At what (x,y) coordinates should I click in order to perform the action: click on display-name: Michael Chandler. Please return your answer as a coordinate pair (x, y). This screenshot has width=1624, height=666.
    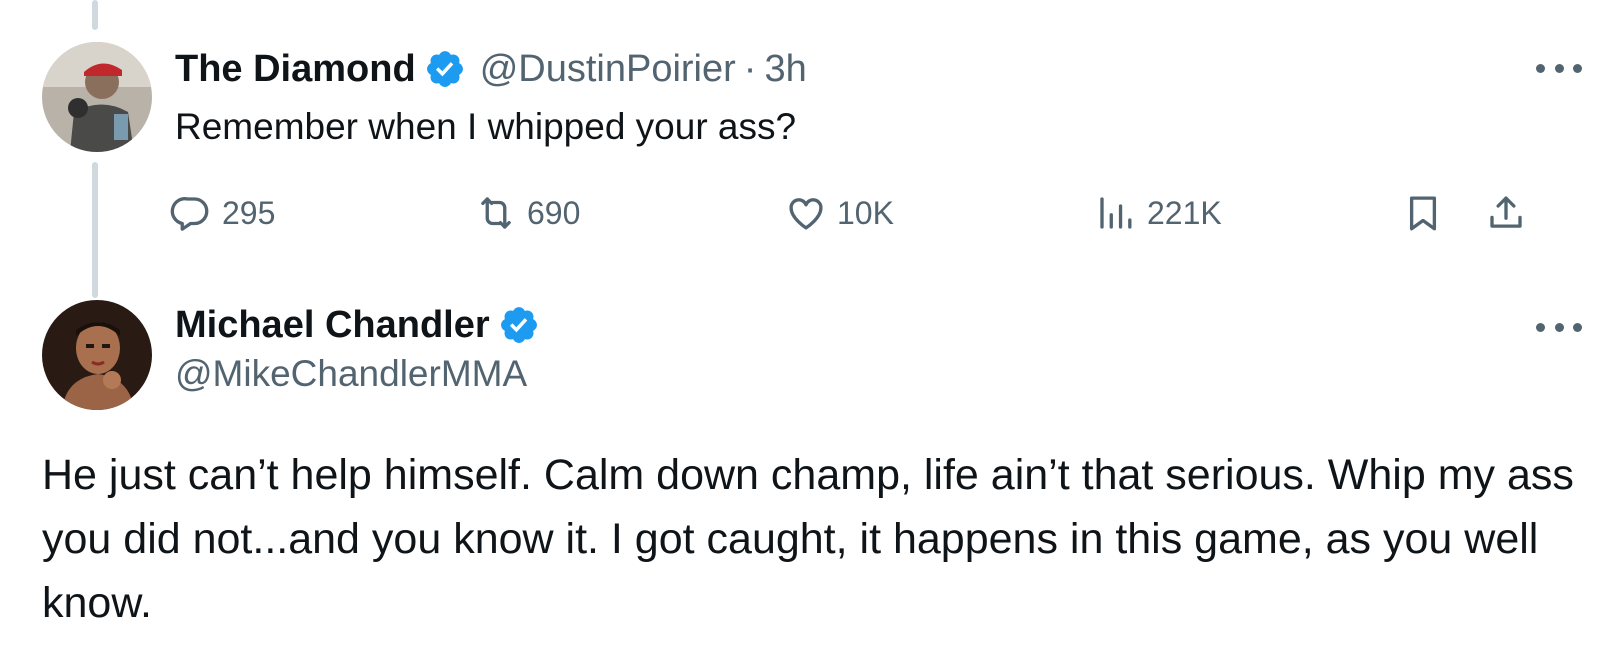
    Looking at the image, I should click on (332, 325).